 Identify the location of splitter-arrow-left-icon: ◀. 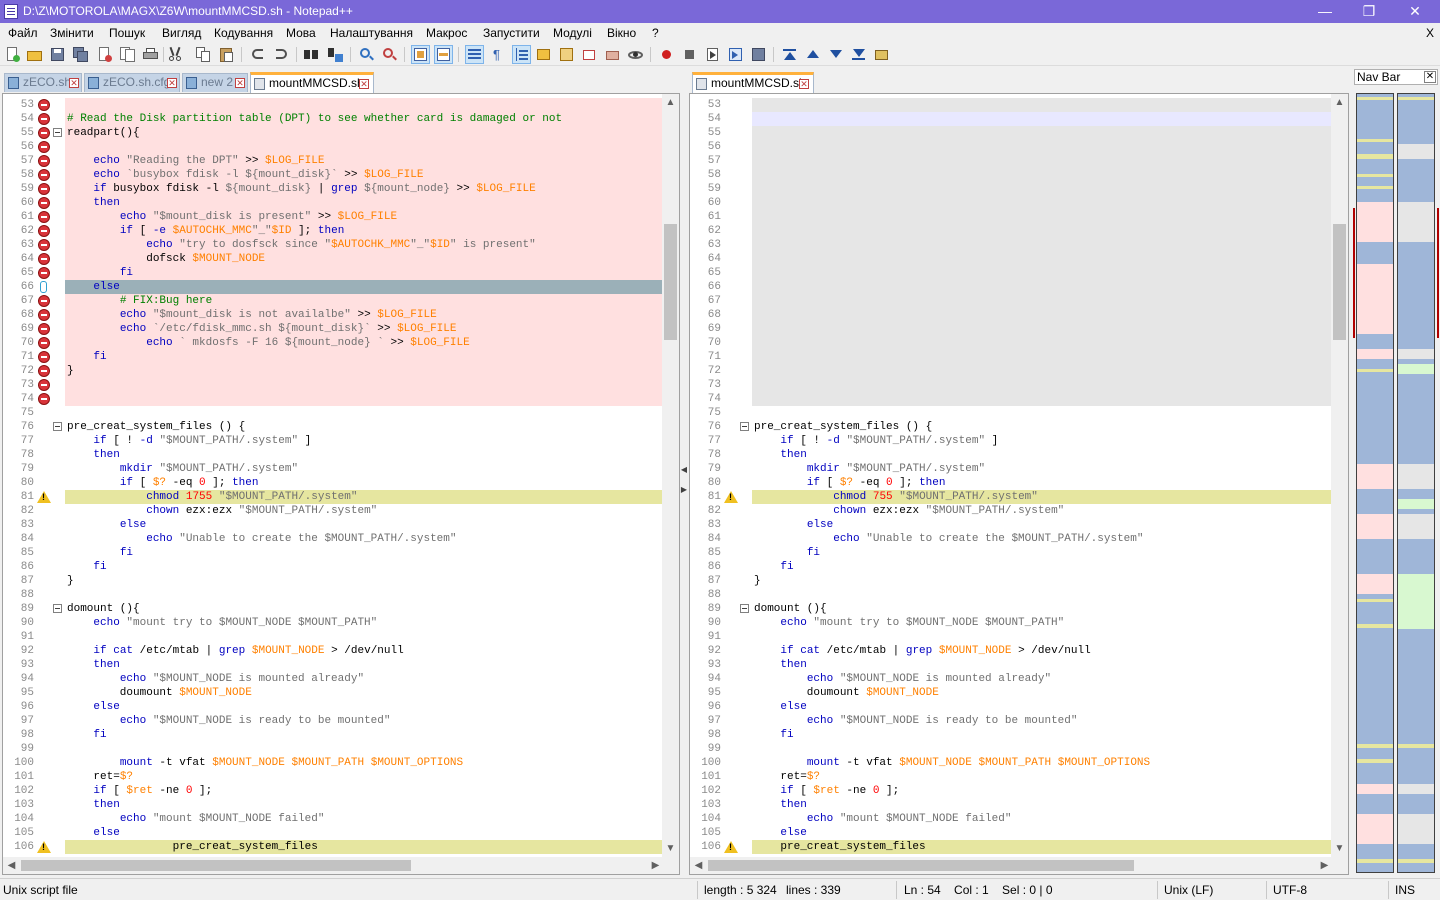
(684, 469).